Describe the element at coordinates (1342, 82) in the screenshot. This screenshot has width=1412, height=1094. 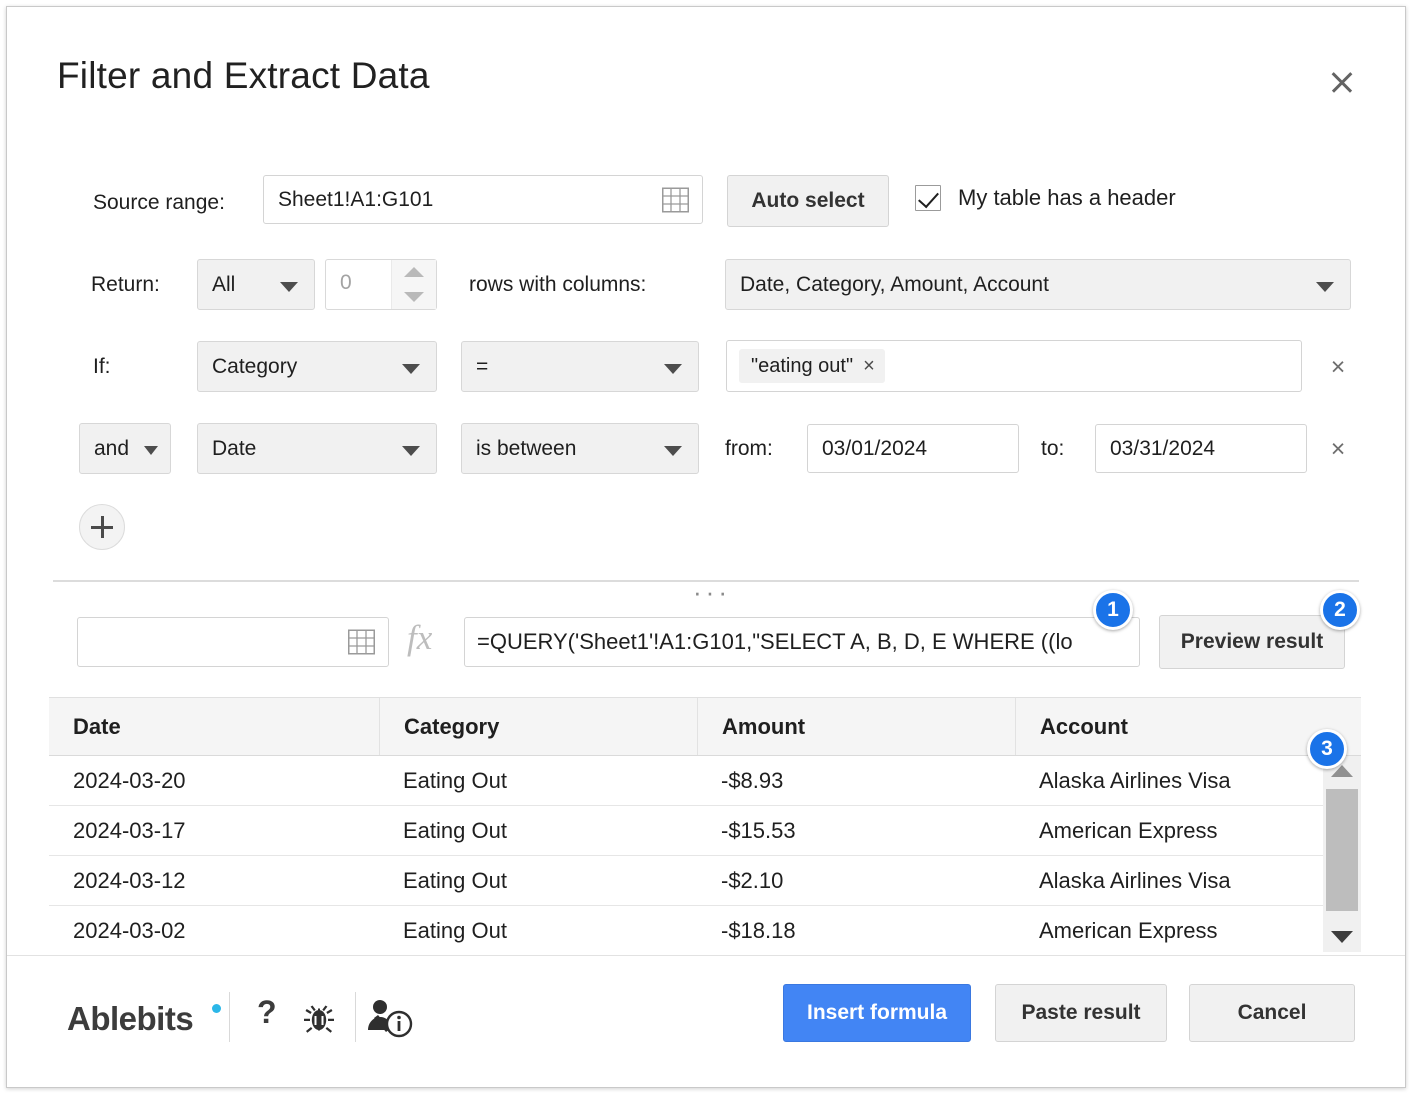
I see `close-icon` at that location.